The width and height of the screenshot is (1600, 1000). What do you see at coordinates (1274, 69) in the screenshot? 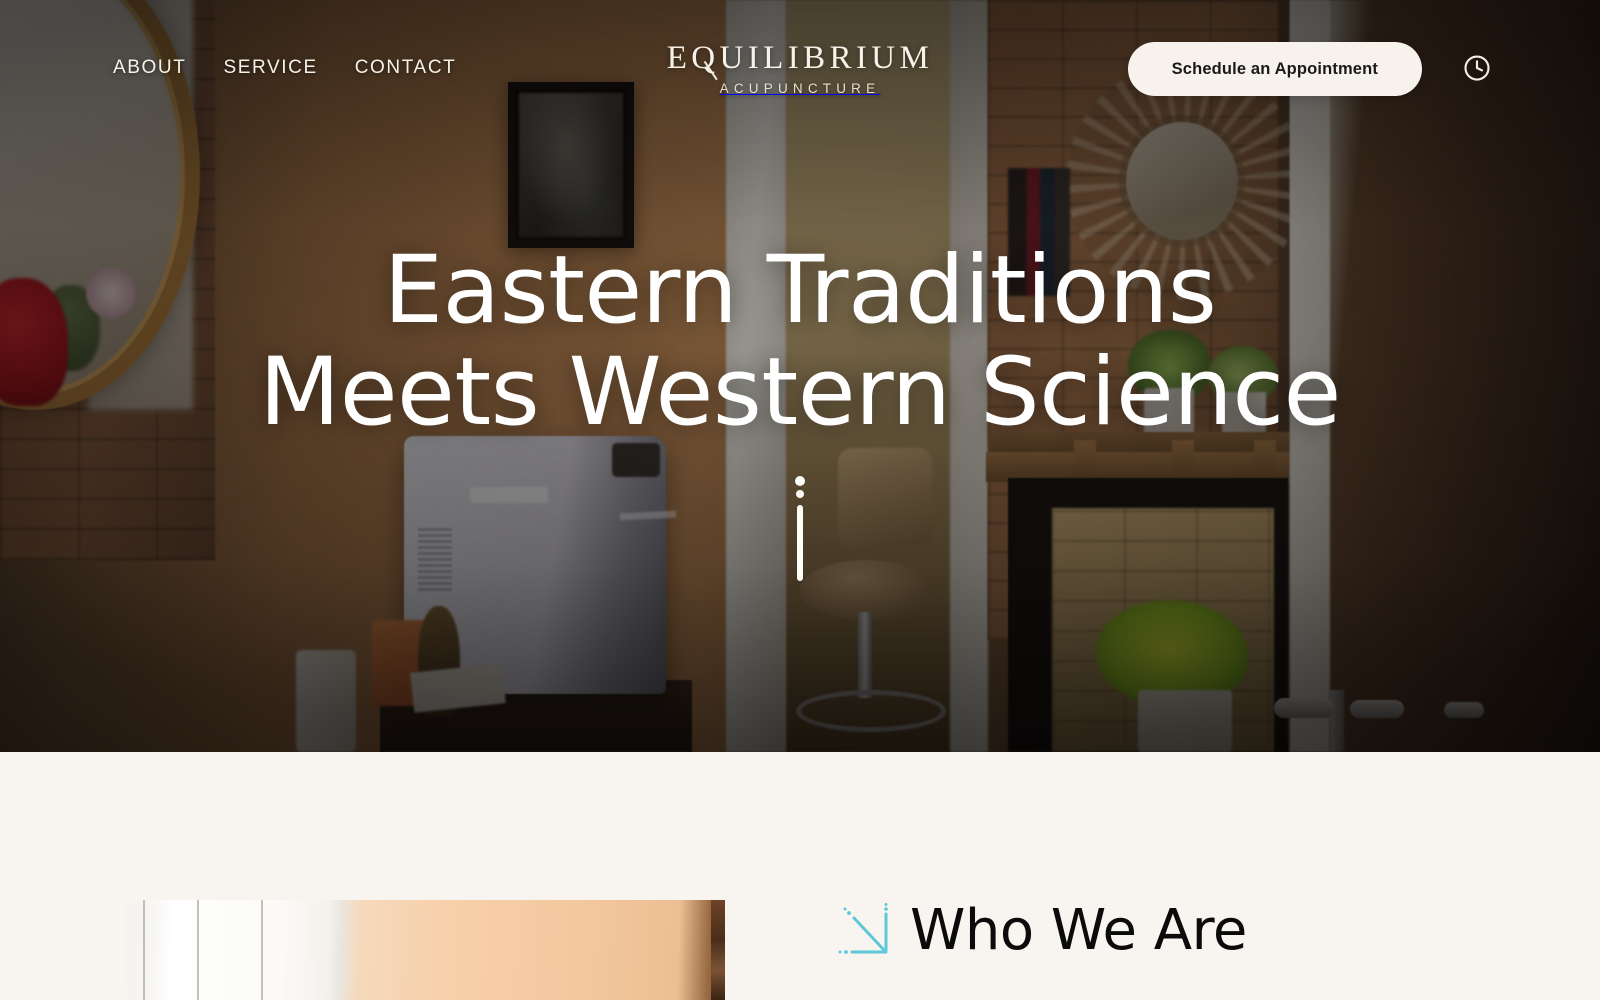
I see `schedule-appointment-button: Schedule an Appointment` at bounding box center [1274, 69].